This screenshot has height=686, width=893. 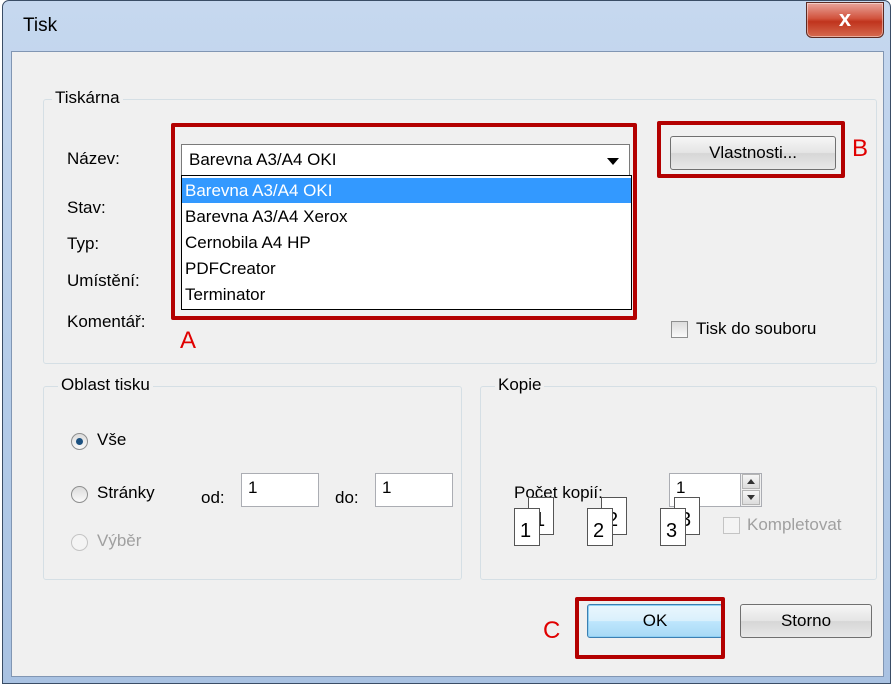 What do you see at coordinates (679, 329) in the screenshot?
I see `print-to-file-checkbox` at bounding box center [679, 329].